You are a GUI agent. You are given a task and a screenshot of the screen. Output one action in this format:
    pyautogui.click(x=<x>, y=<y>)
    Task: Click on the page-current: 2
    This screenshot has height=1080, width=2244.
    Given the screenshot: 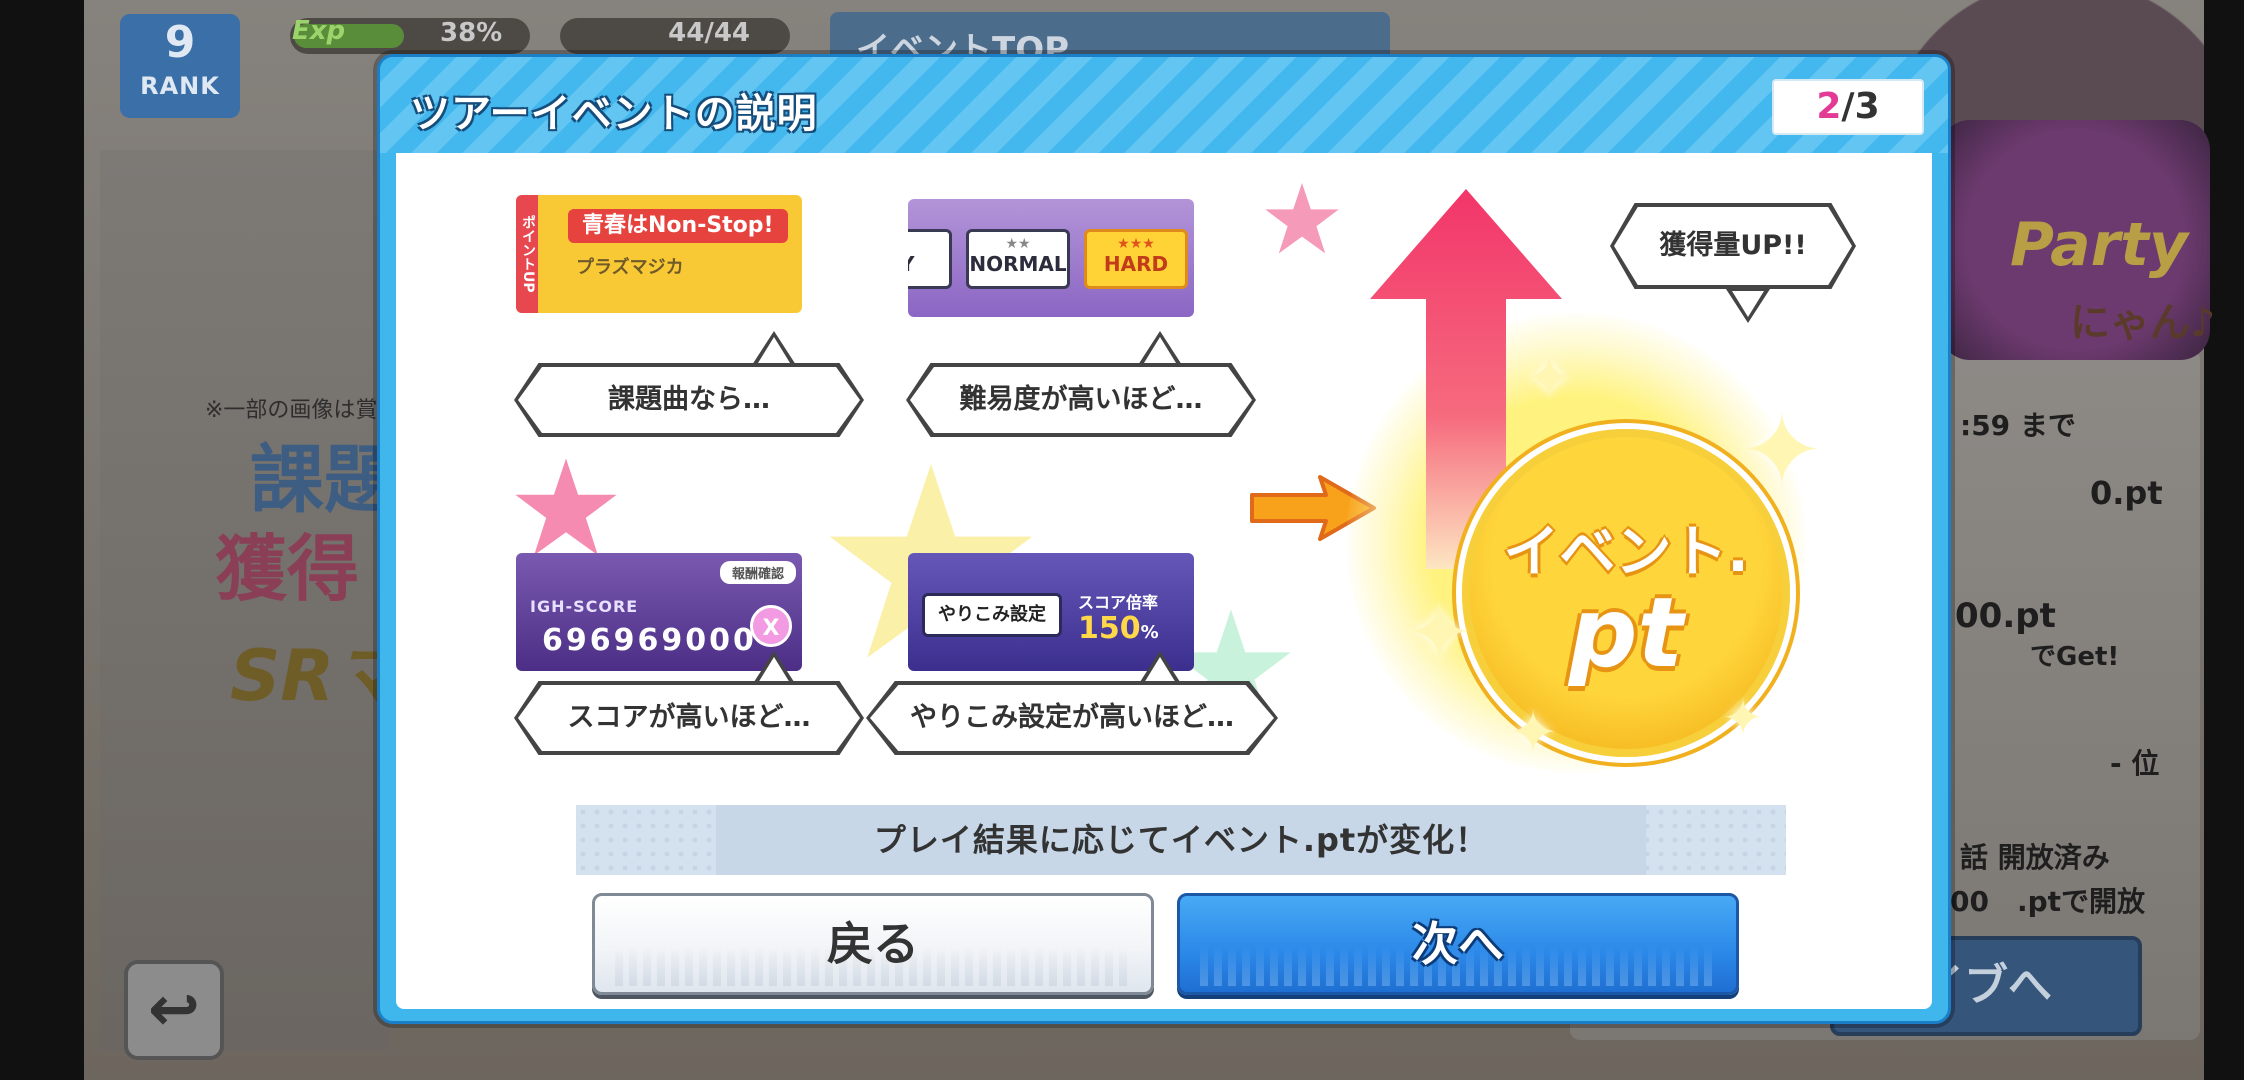 What is the action you would take?
    pyautogui.click(x=1829, y=106)
    